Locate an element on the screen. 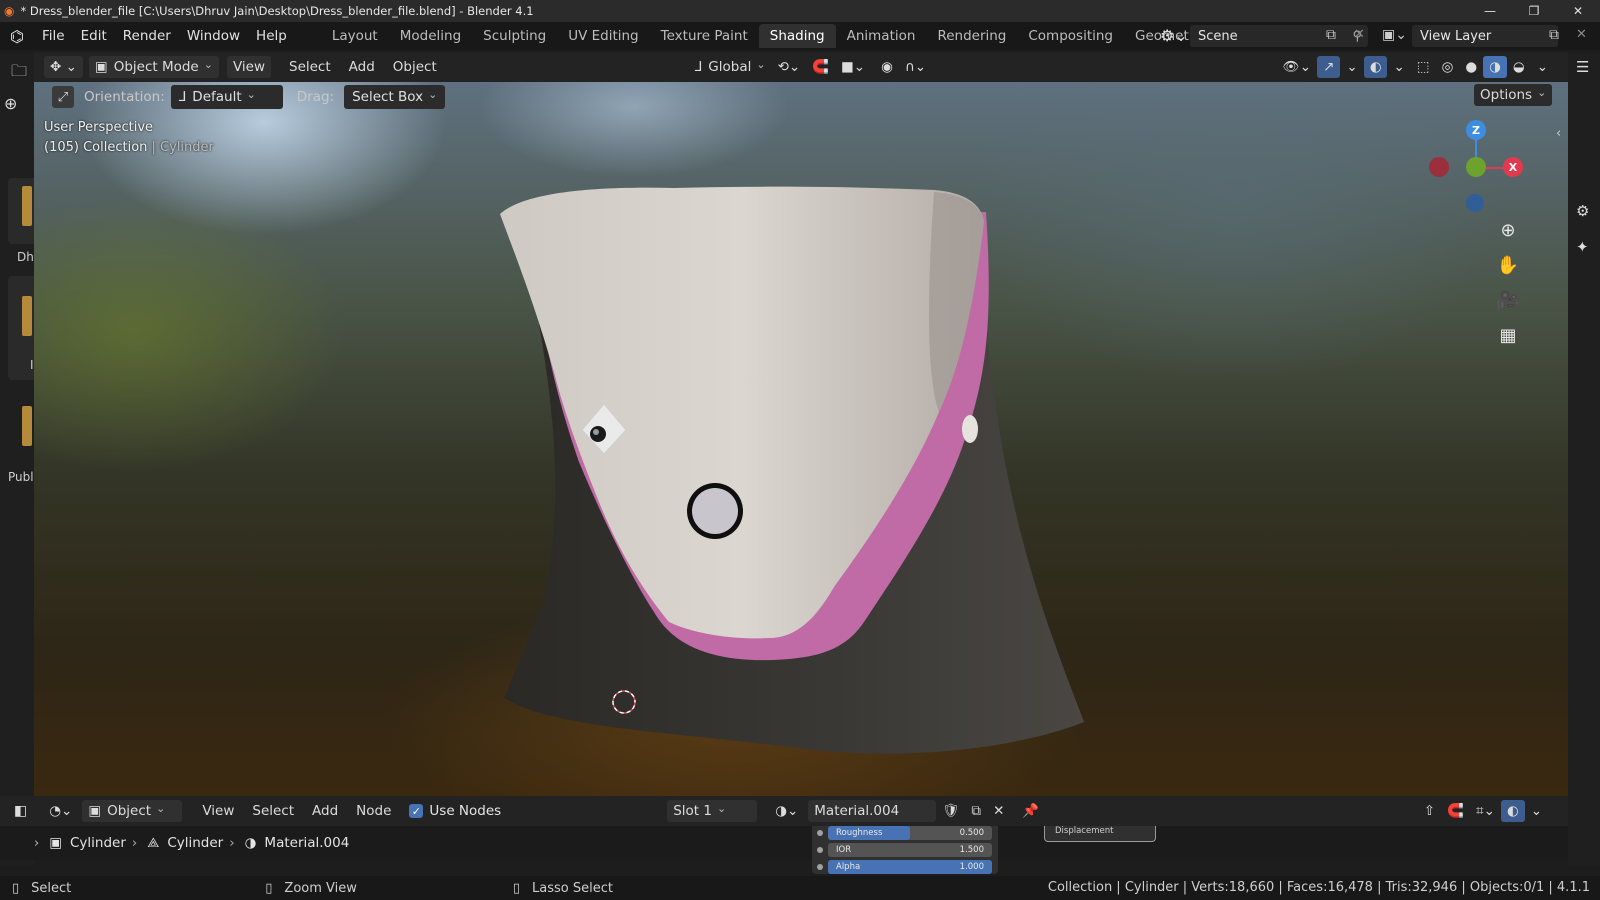 The width and height of the screenshot is (1600, 900). use-nodes-checkbox: ✓ is located at coordinates (416, 811).